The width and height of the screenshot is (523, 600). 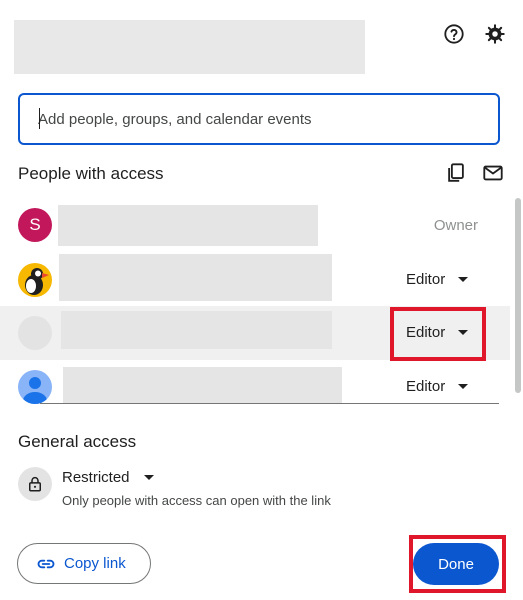 I want to click on owner-role-label: Owner, so click(x=455, y=225).